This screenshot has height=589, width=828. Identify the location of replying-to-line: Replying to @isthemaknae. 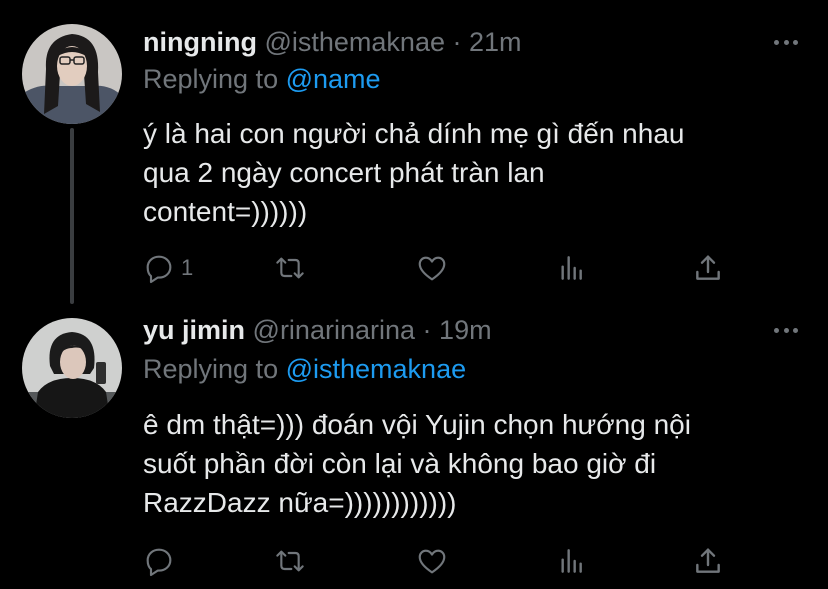
(304, 369).